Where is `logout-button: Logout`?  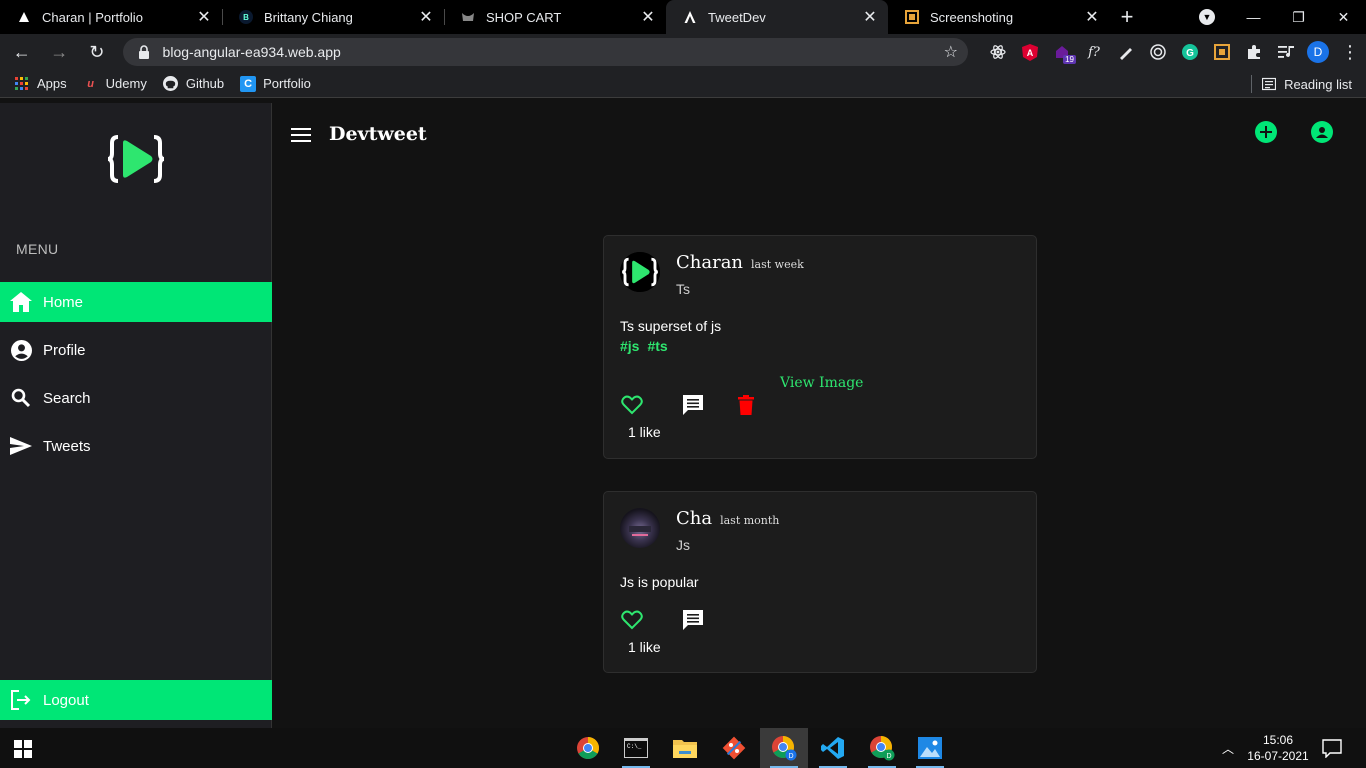
logout-button: Logout is located at coordinates (136, 700).